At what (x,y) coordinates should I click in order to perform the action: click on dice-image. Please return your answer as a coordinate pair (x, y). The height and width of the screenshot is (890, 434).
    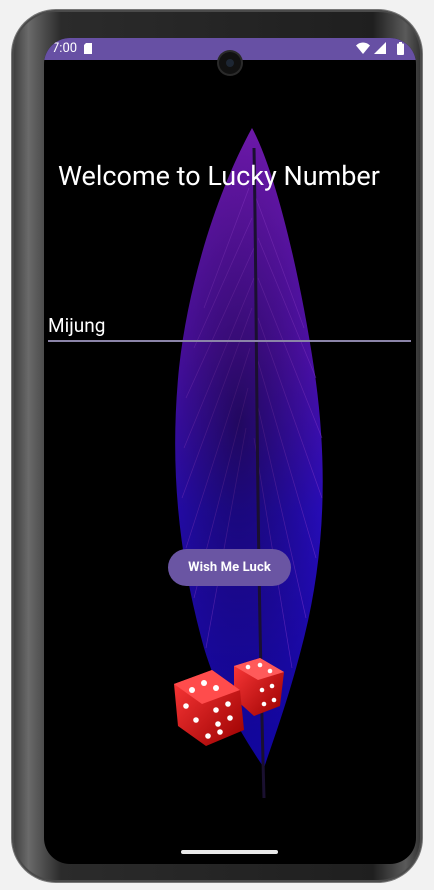
    Looking at the image, I should click on (229, 702).